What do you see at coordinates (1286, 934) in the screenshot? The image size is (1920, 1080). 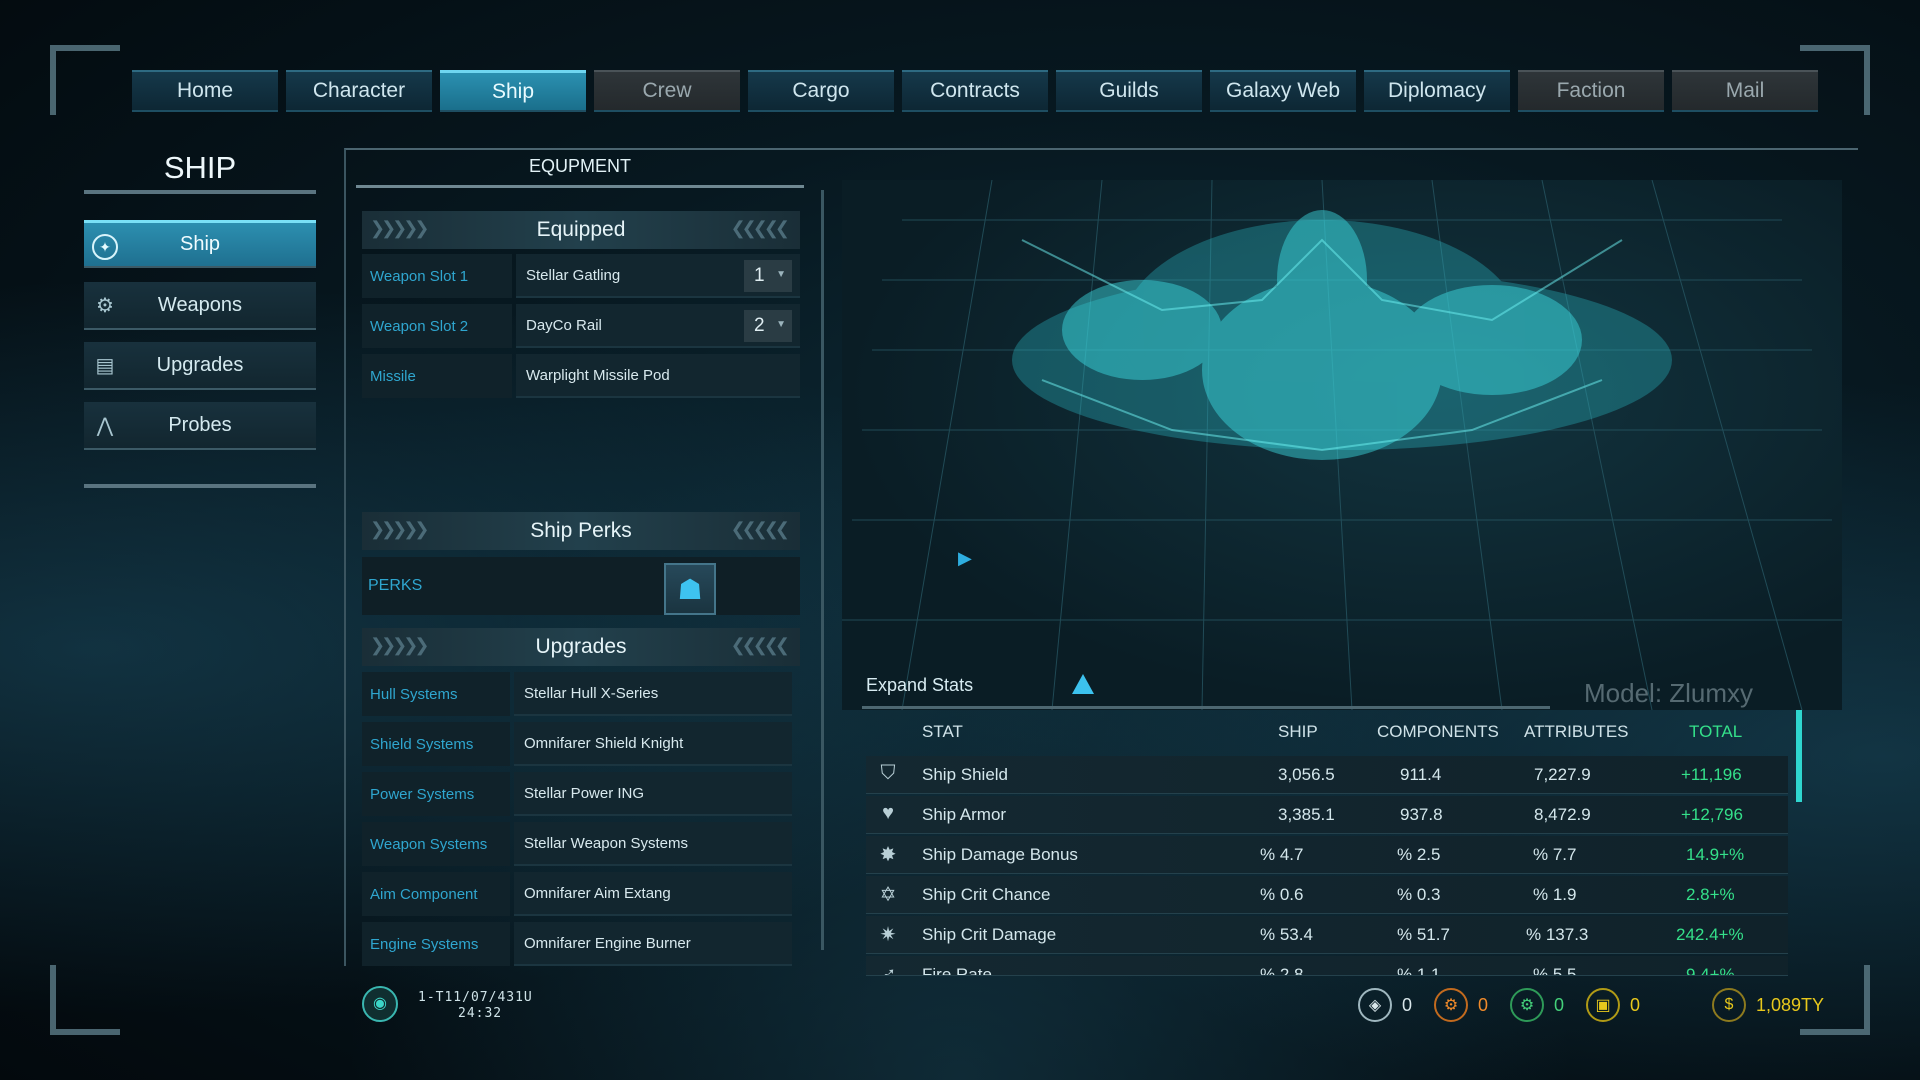 I see `stat-ship: % 53.4` at bounding box center [1286, 934].